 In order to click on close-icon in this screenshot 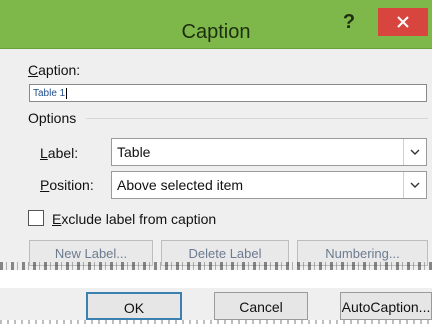, I will do `click(403, 22)`.